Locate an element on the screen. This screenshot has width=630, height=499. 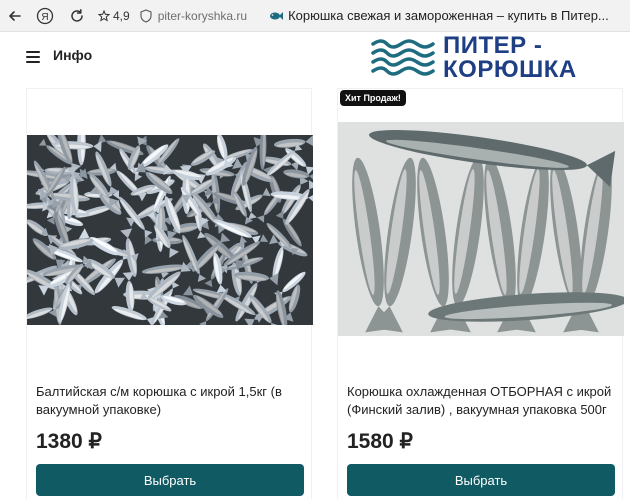
reload-icon is located at coordinates (77, 16).